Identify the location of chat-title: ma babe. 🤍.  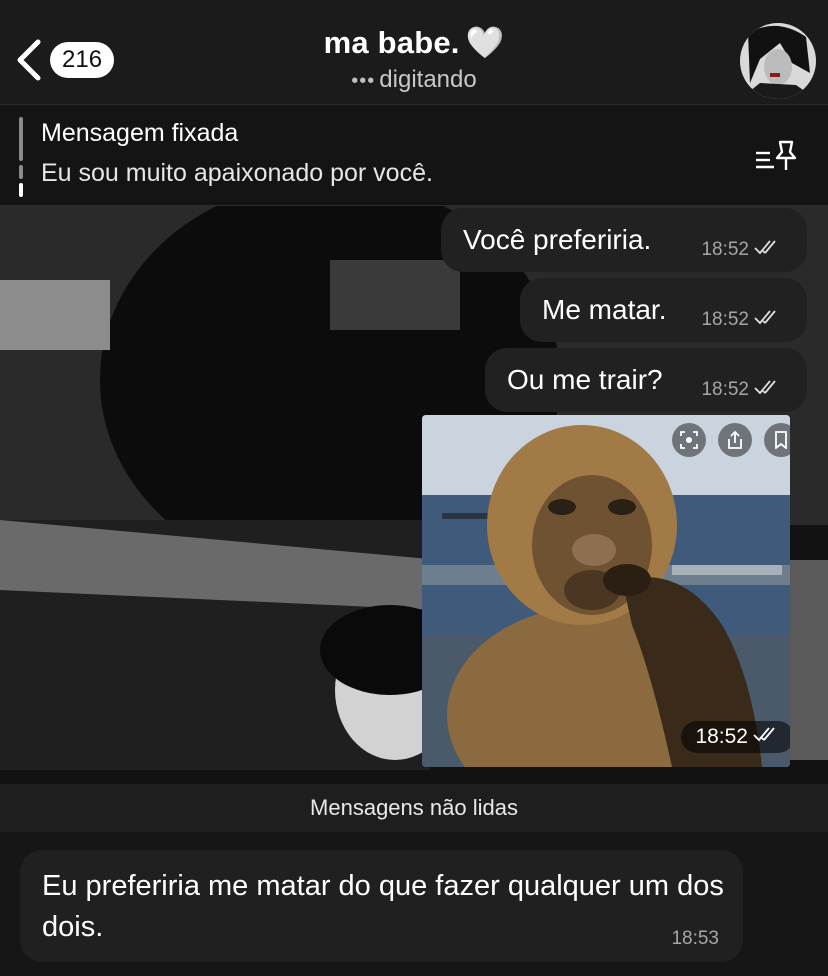
(414, 42).